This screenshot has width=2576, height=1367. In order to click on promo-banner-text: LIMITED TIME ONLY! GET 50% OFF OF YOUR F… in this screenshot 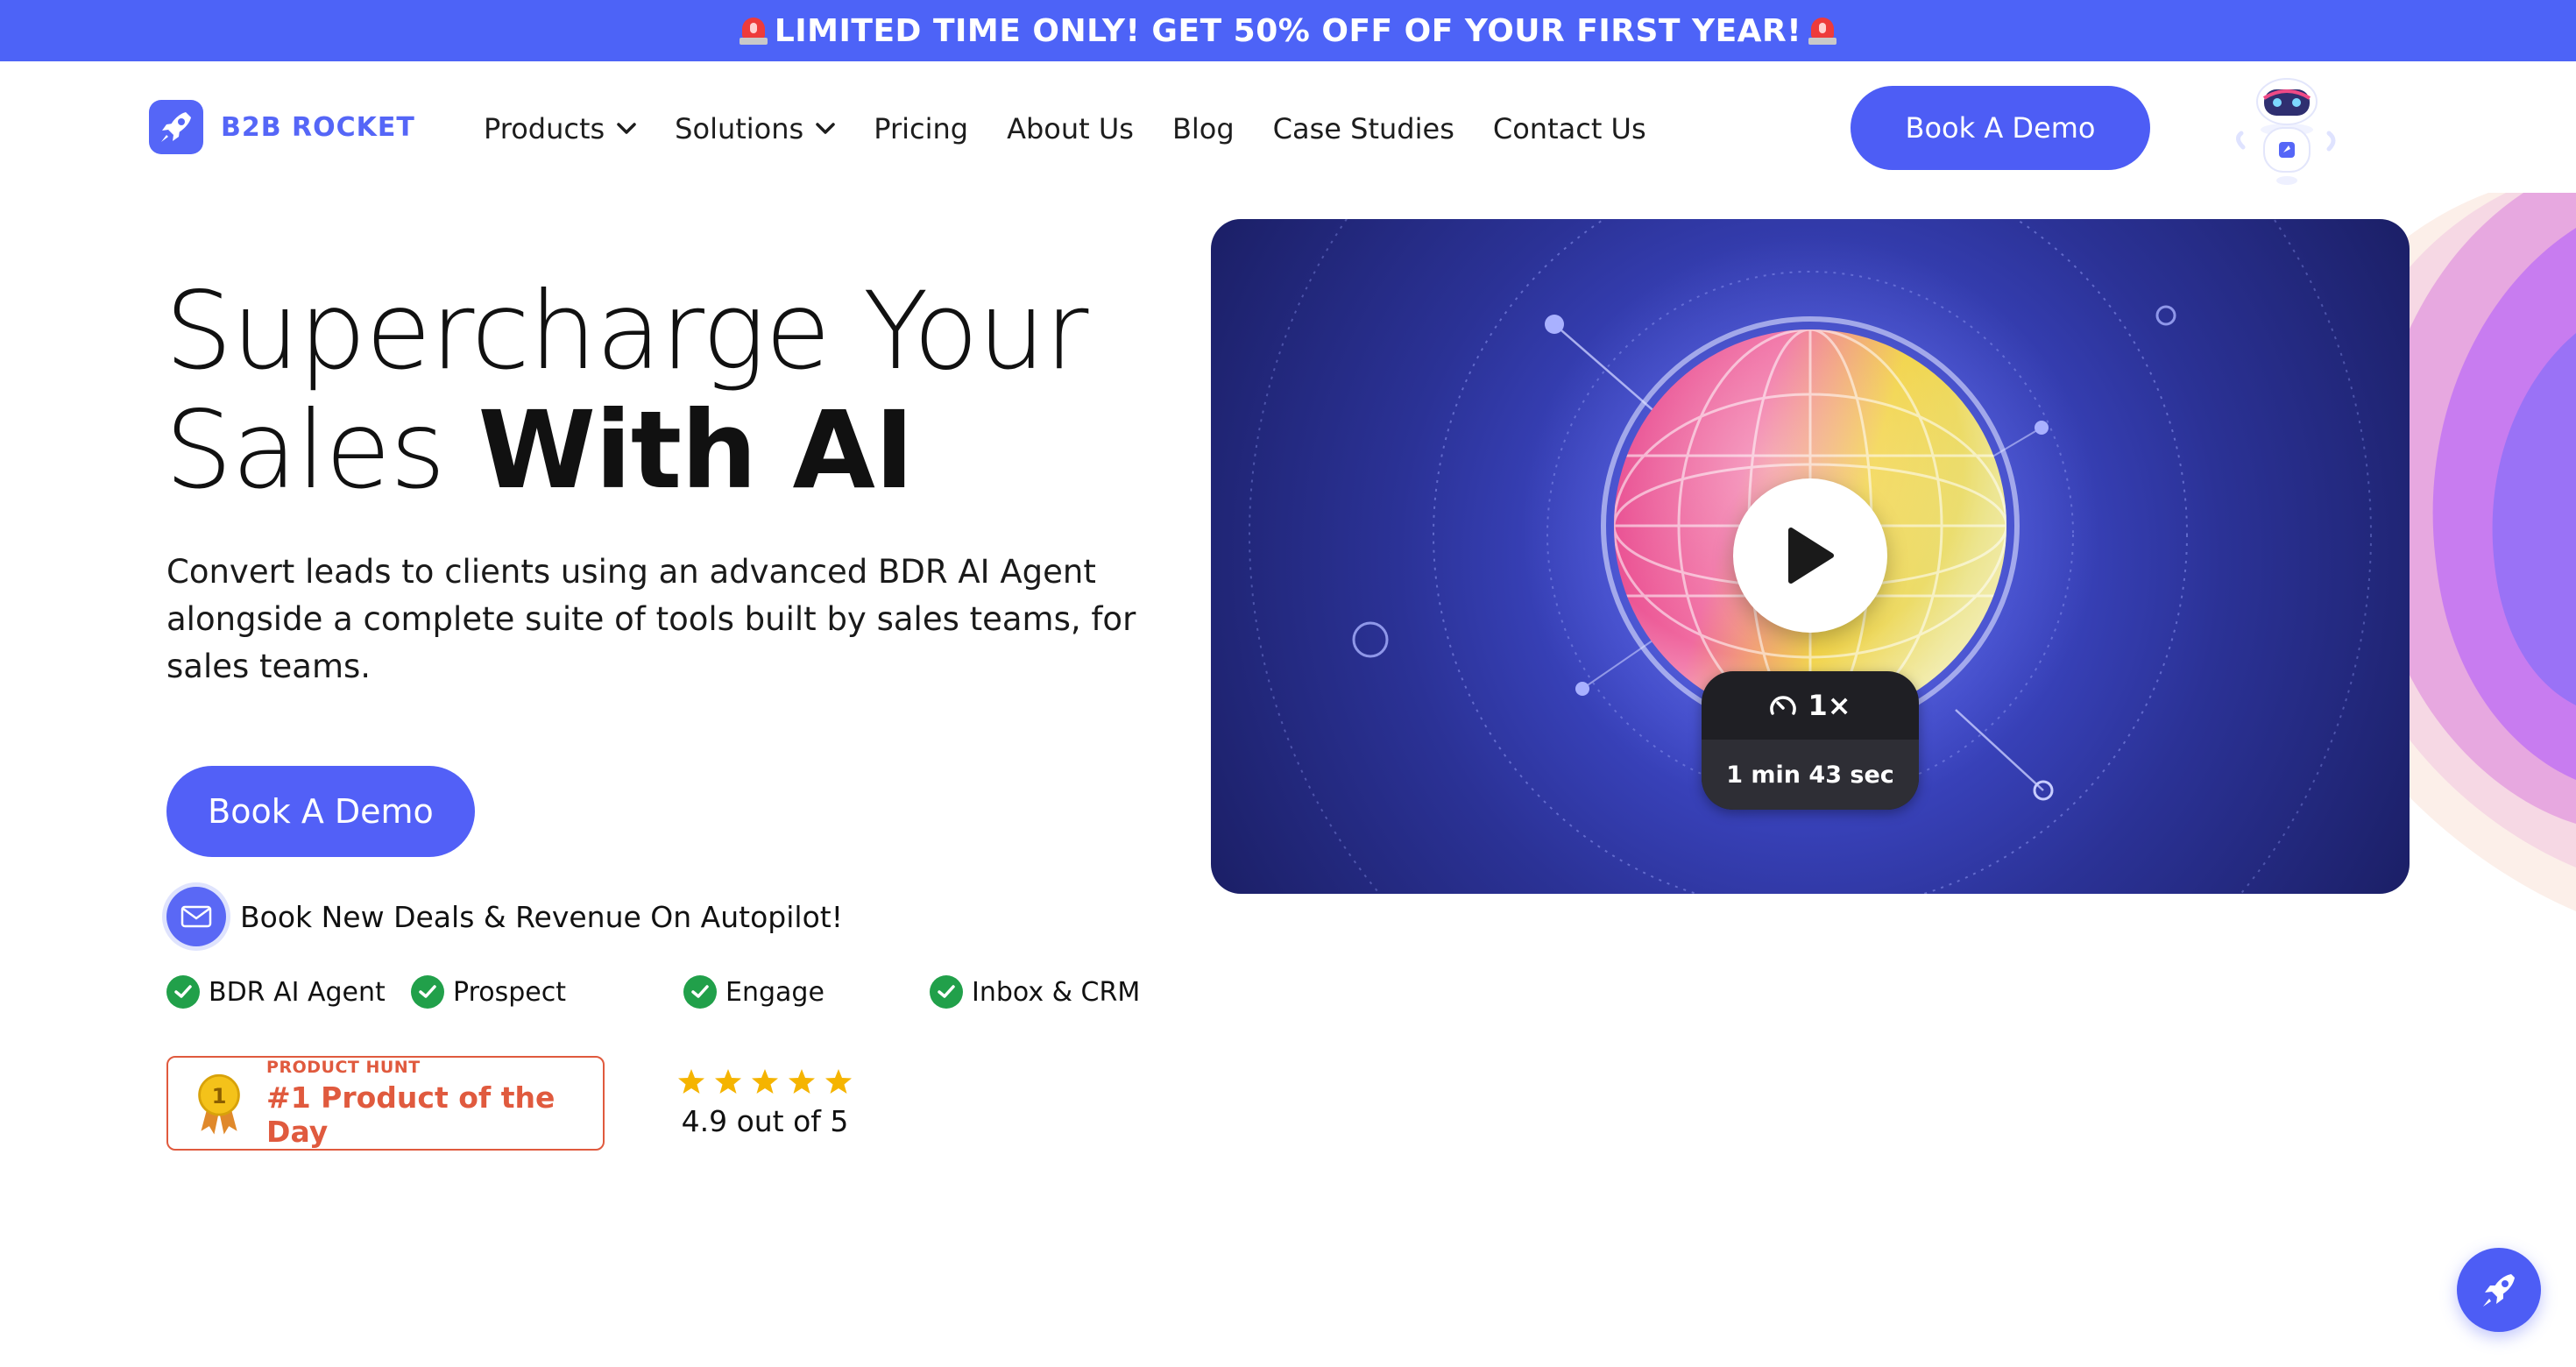, I will do `click(1288, 30)`.